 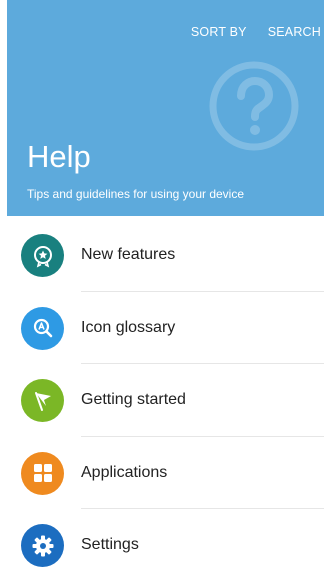 What do you see at coordinates (133, 399) in the screenshot?
I see `list-item-label: Getting started` at bounding box center [133, 399].